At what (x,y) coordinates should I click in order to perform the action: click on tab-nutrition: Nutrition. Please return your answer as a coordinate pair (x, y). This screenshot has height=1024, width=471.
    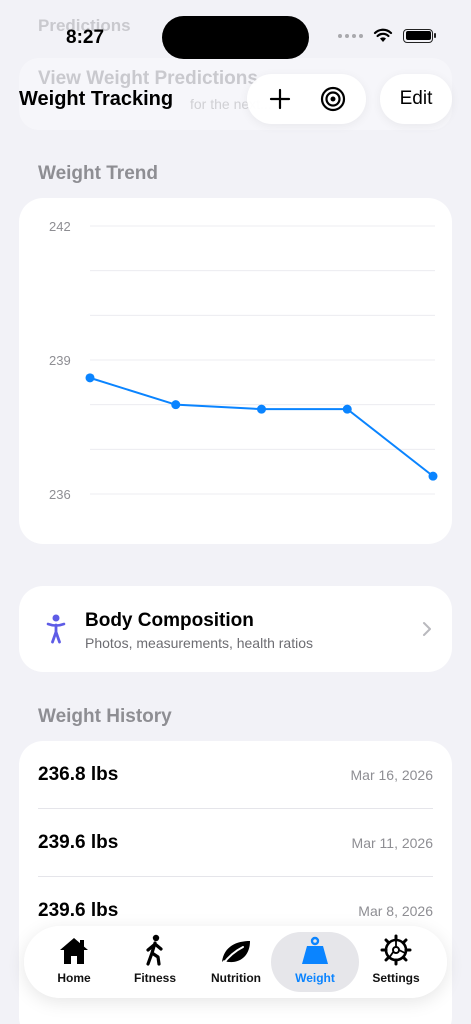
    Looking at the image, I should click on (236, 962).